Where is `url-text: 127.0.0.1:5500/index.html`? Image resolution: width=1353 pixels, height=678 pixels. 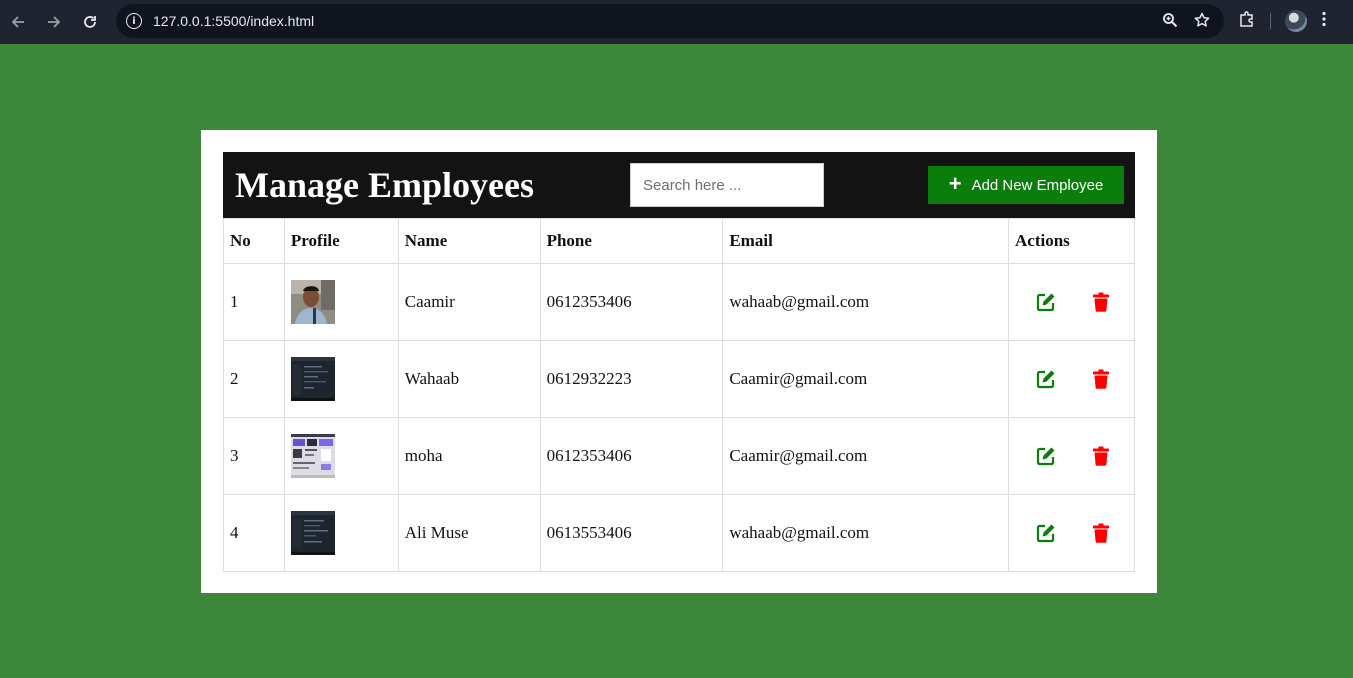 url-text: 127.0.0.1:5500/index.html is located at coordinates (233, 21).